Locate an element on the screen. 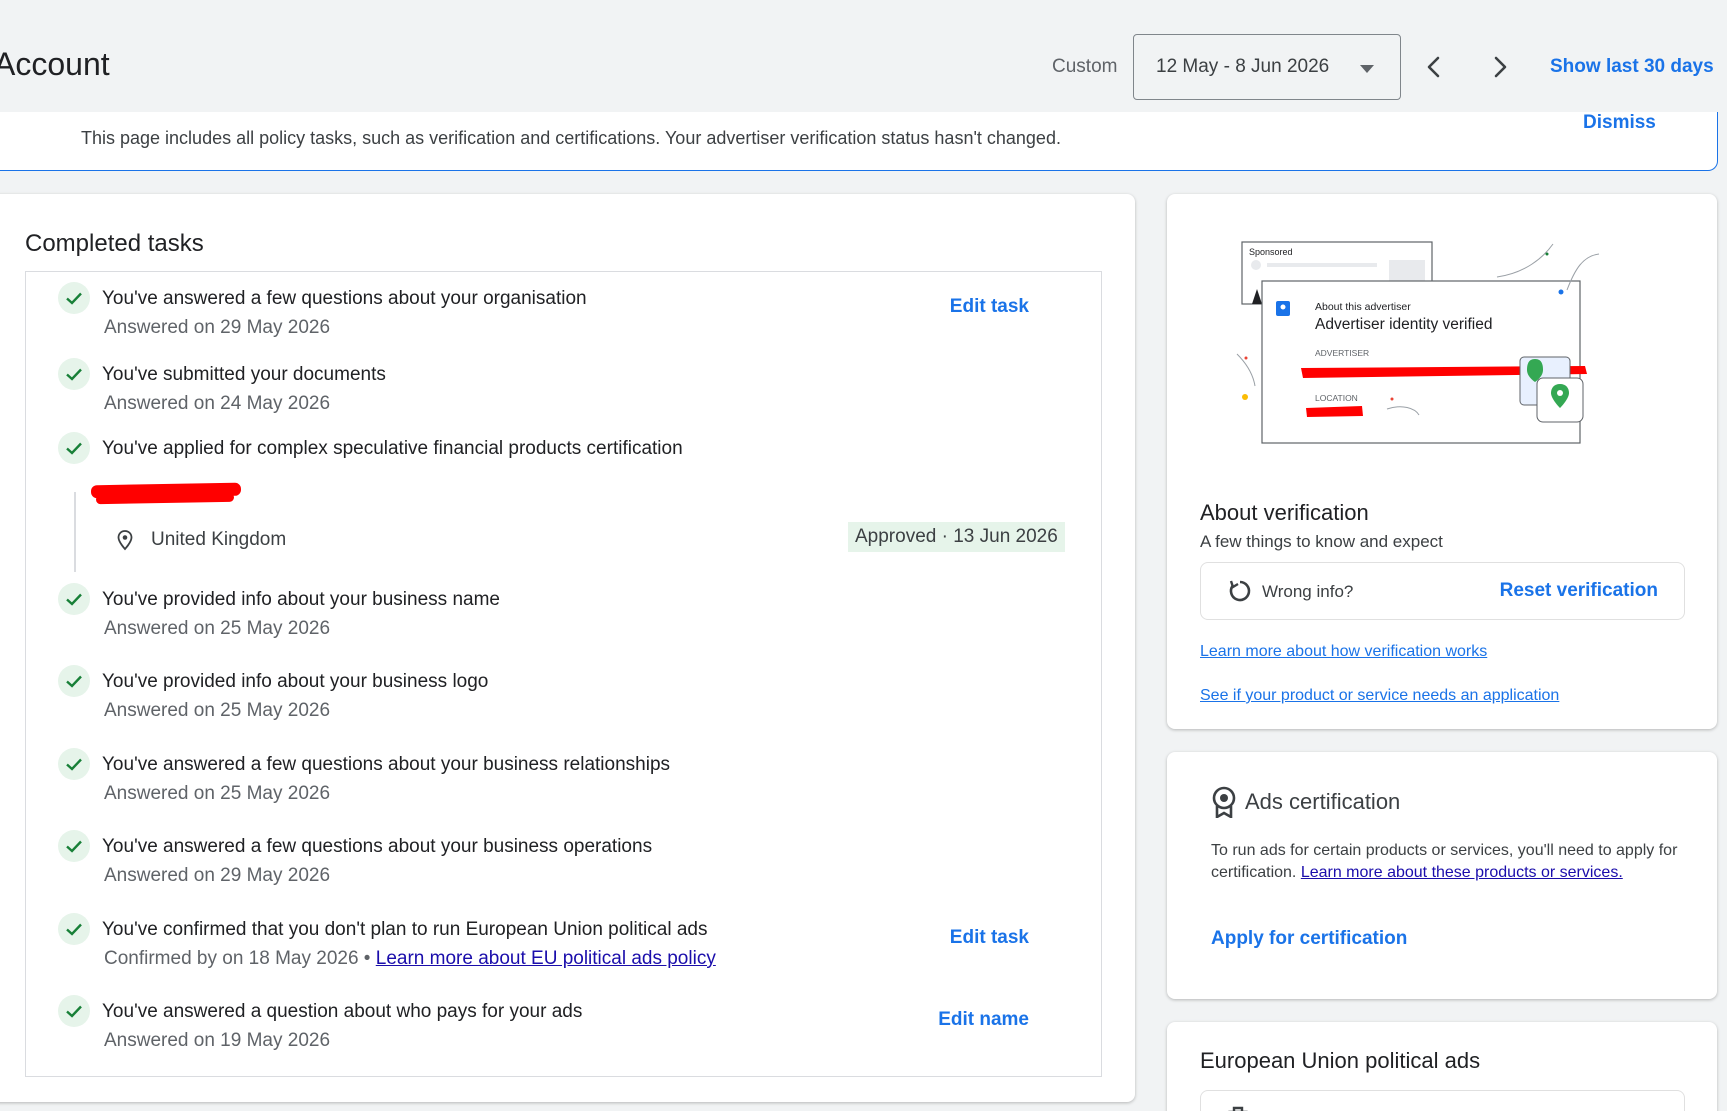  chevron-left-icon is located at coordinates (1433, 67).